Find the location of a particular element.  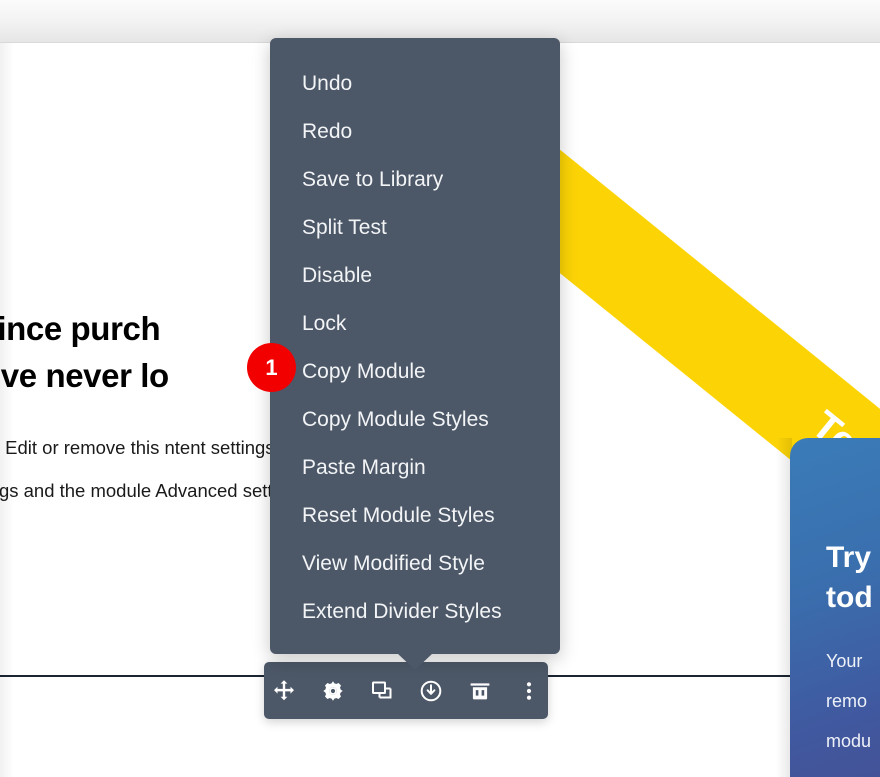

menu-item-copy-module-styles: Copy Module Styles is located at coordinates (415, 420).